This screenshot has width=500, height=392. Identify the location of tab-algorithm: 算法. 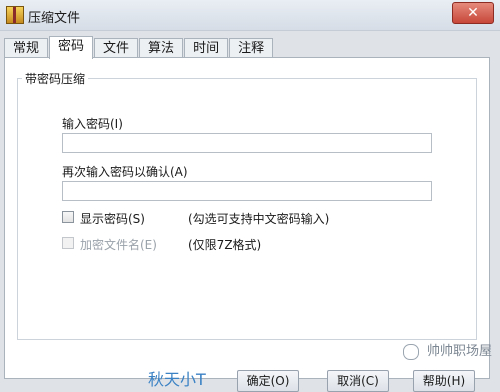
(161, 48).